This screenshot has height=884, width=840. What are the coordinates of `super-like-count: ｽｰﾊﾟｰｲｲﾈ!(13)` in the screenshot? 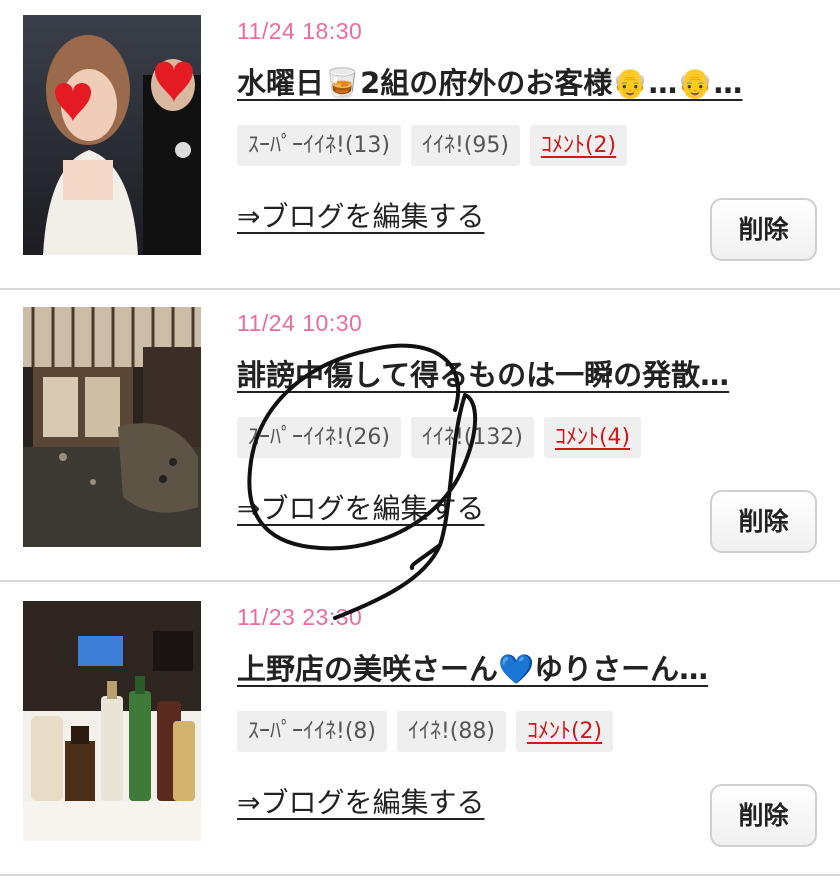 It's located at (319, 145).